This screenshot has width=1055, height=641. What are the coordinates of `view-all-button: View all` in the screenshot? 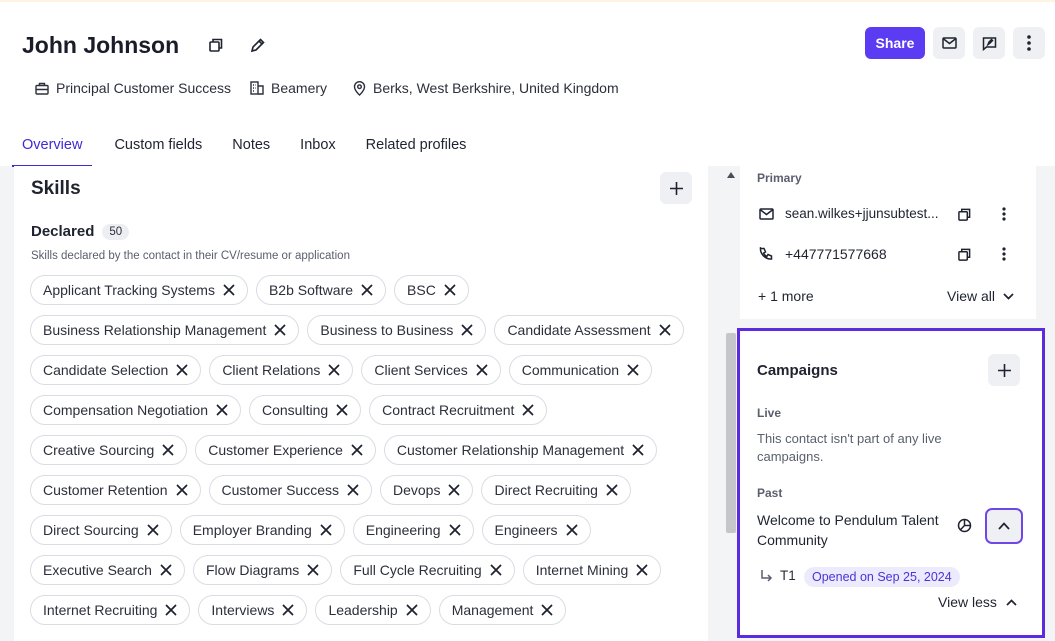 It's located at (980, 296).